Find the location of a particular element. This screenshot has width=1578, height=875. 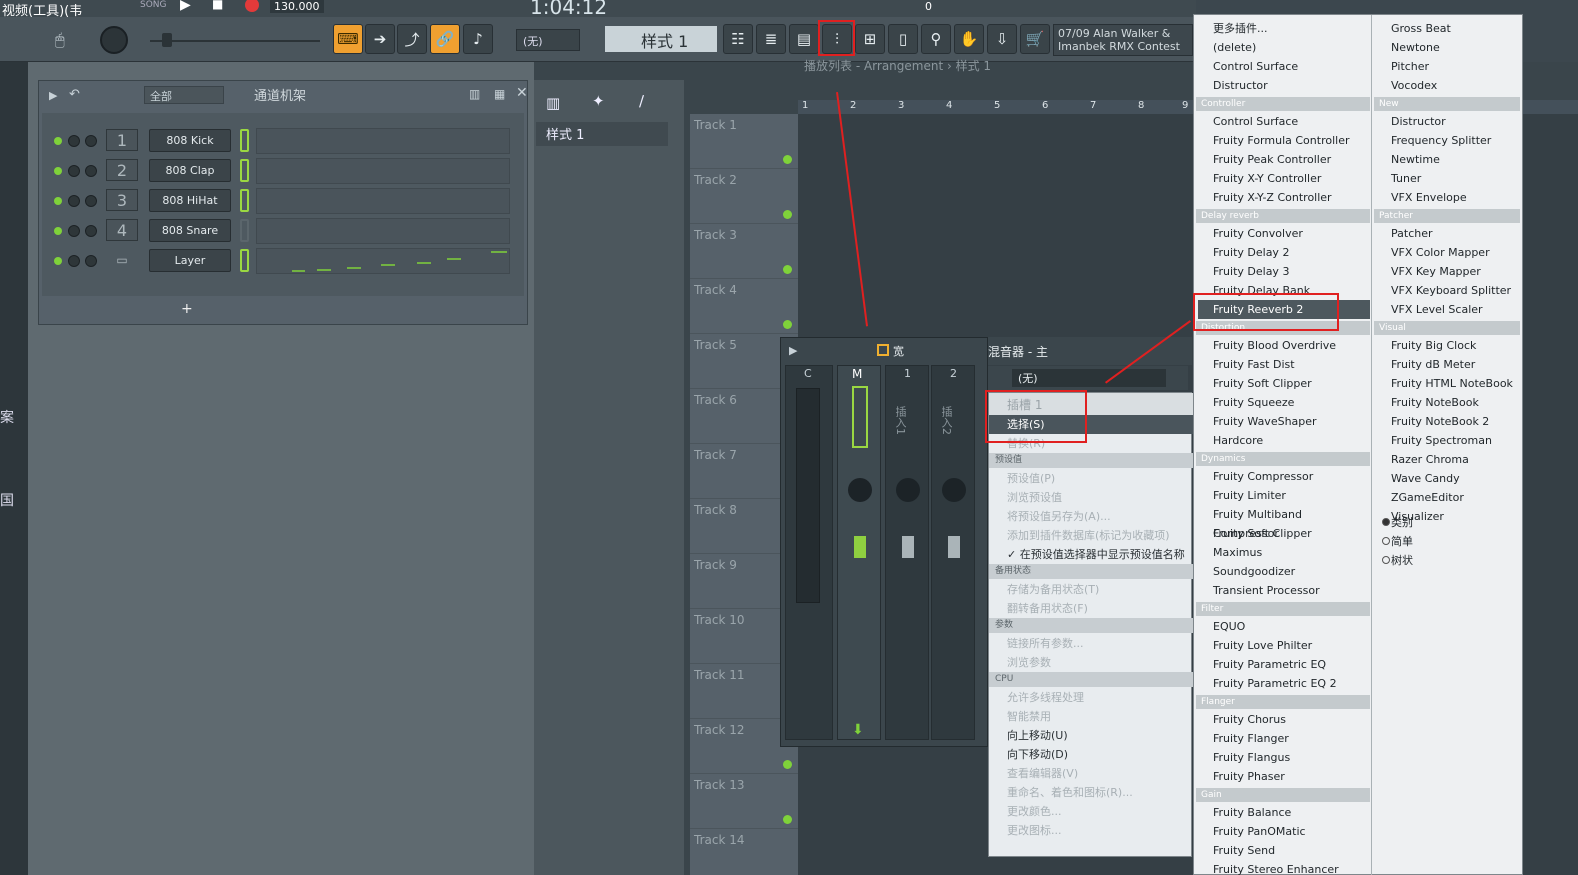

layer-graph is located at coordinates (383, 261).